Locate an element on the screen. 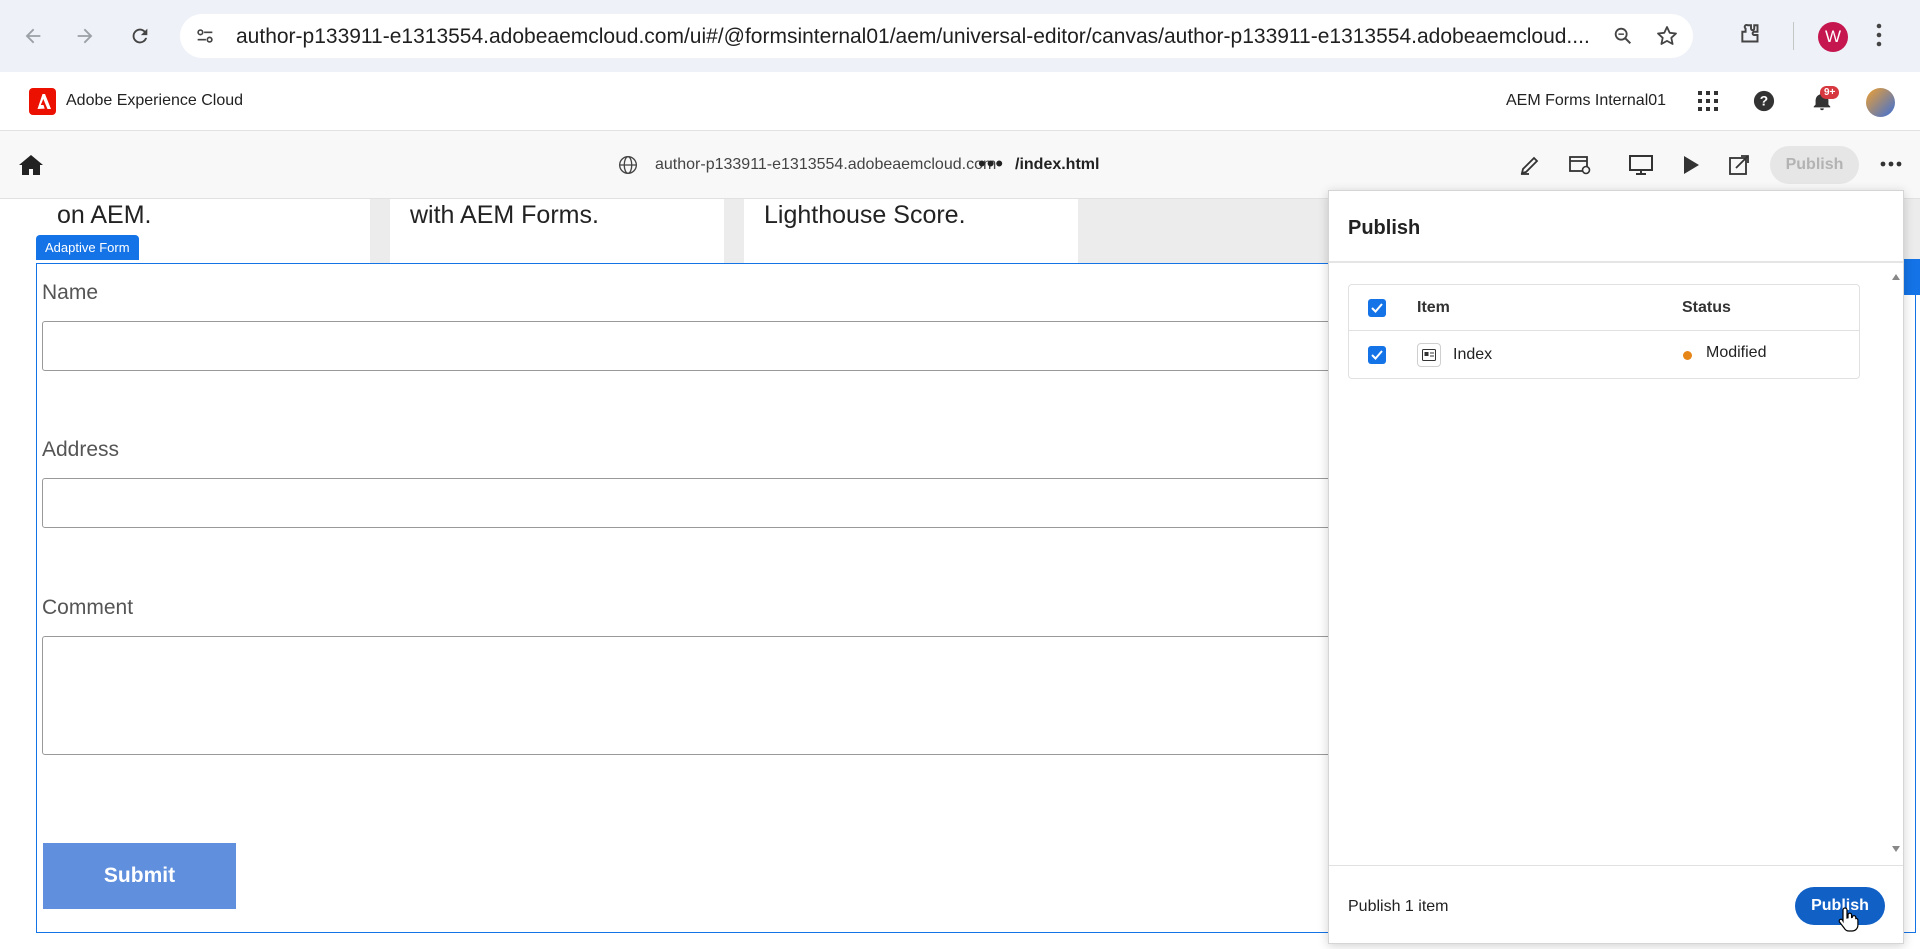  page-path: /index.html is located at coordinates (1057, 164).